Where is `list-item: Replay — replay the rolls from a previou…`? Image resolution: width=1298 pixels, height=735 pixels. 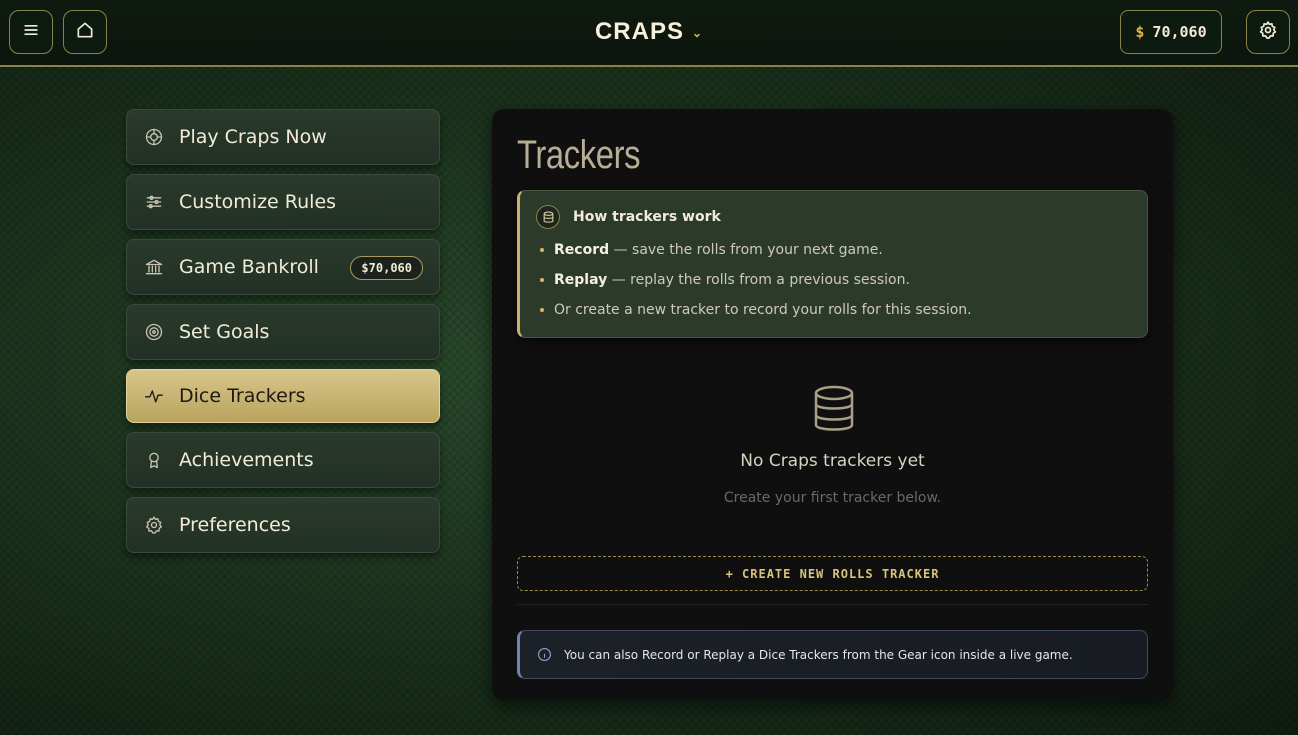 list-item: Replay — replay the rolls from a previou… is located at coordinates (755, 285).